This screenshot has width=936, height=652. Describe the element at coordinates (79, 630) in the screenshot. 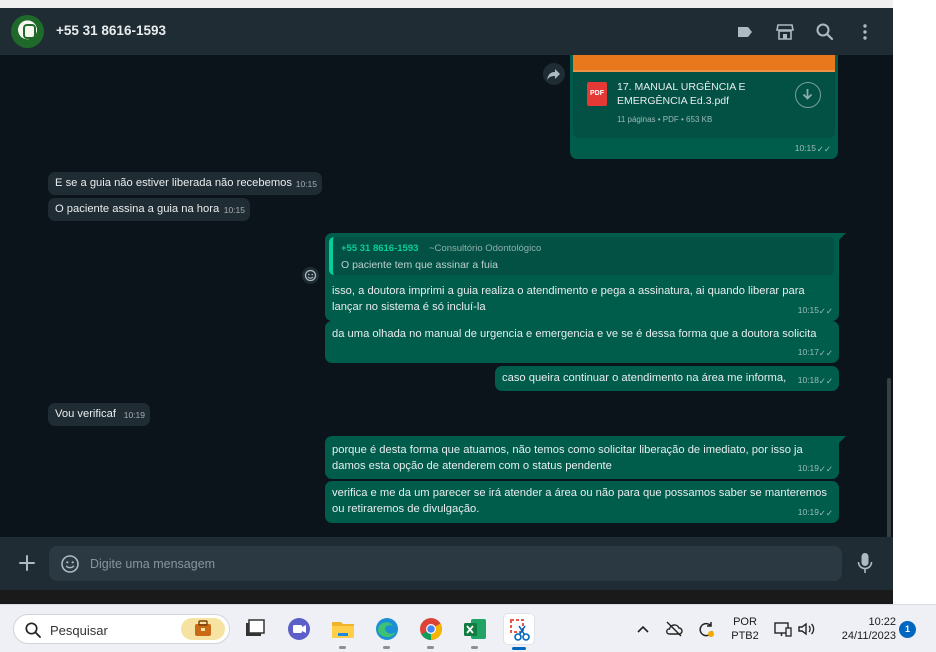

I see `search-label: Pesquisar` at that location.